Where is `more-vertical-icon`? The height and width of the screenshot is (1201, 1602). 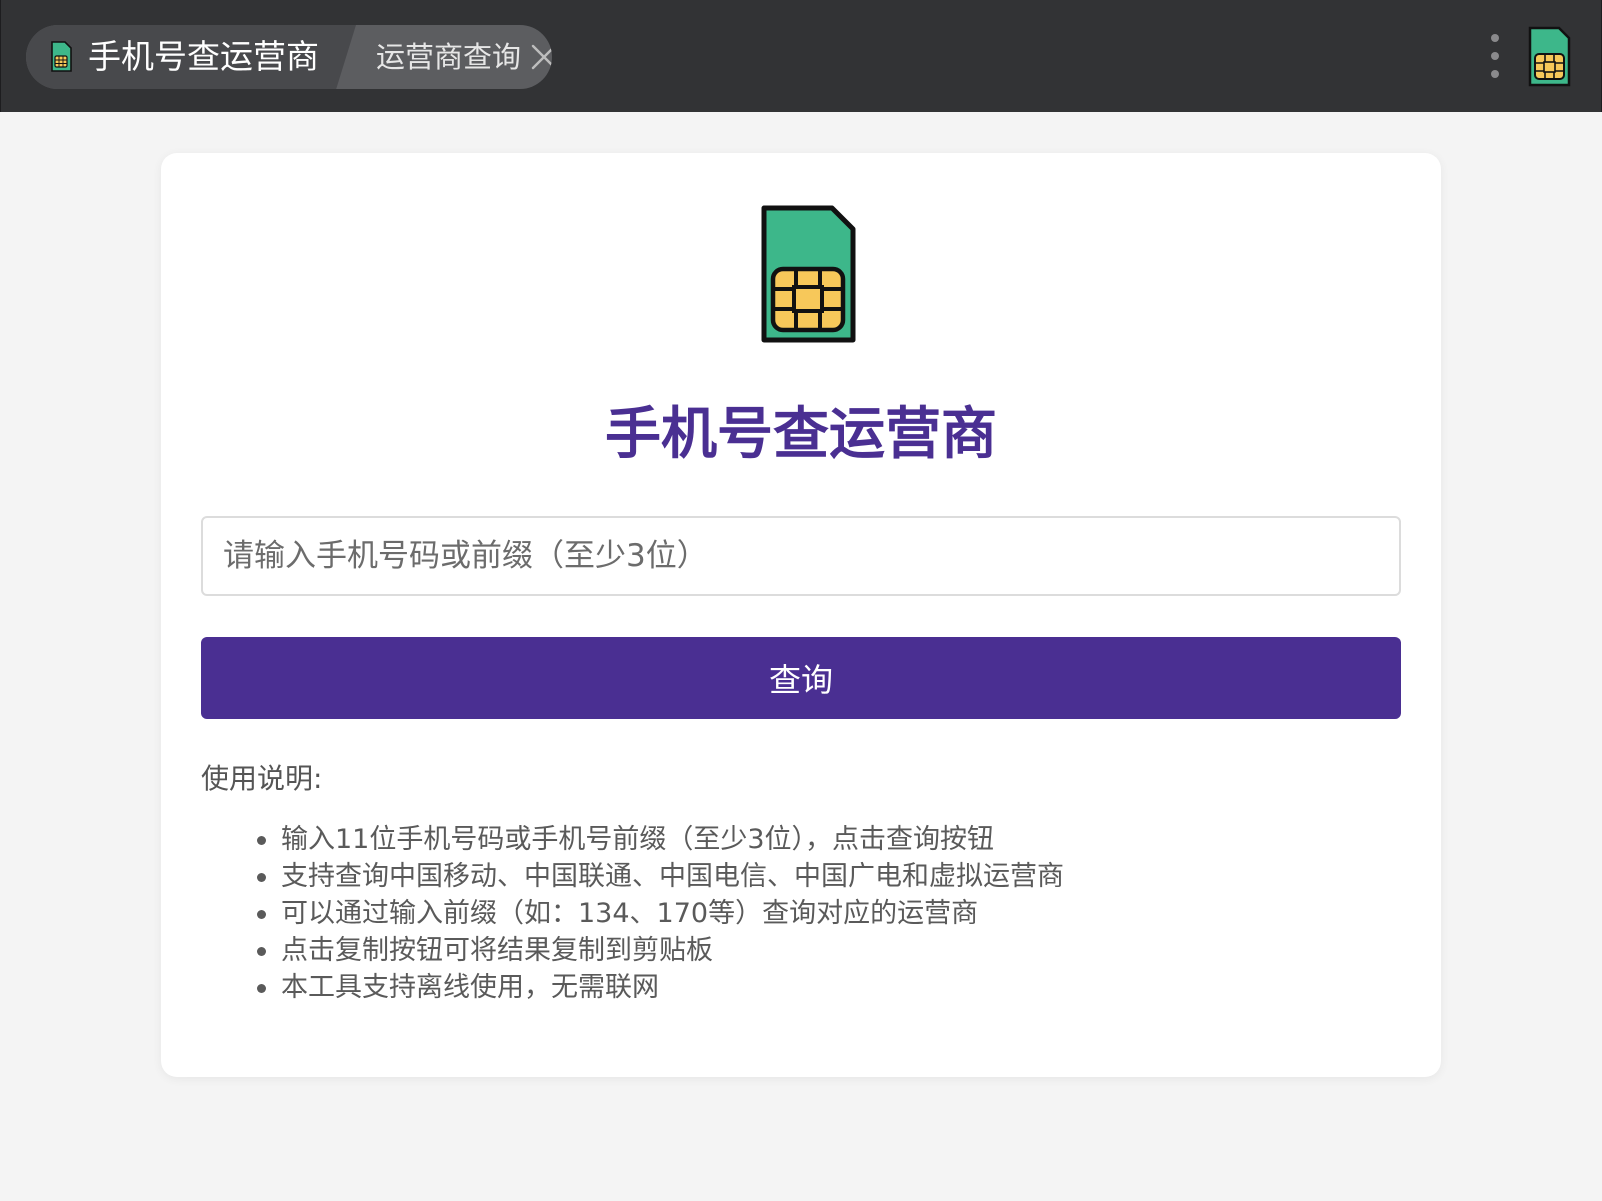 more-vertical-icon is located at coordinates (1495, 56).